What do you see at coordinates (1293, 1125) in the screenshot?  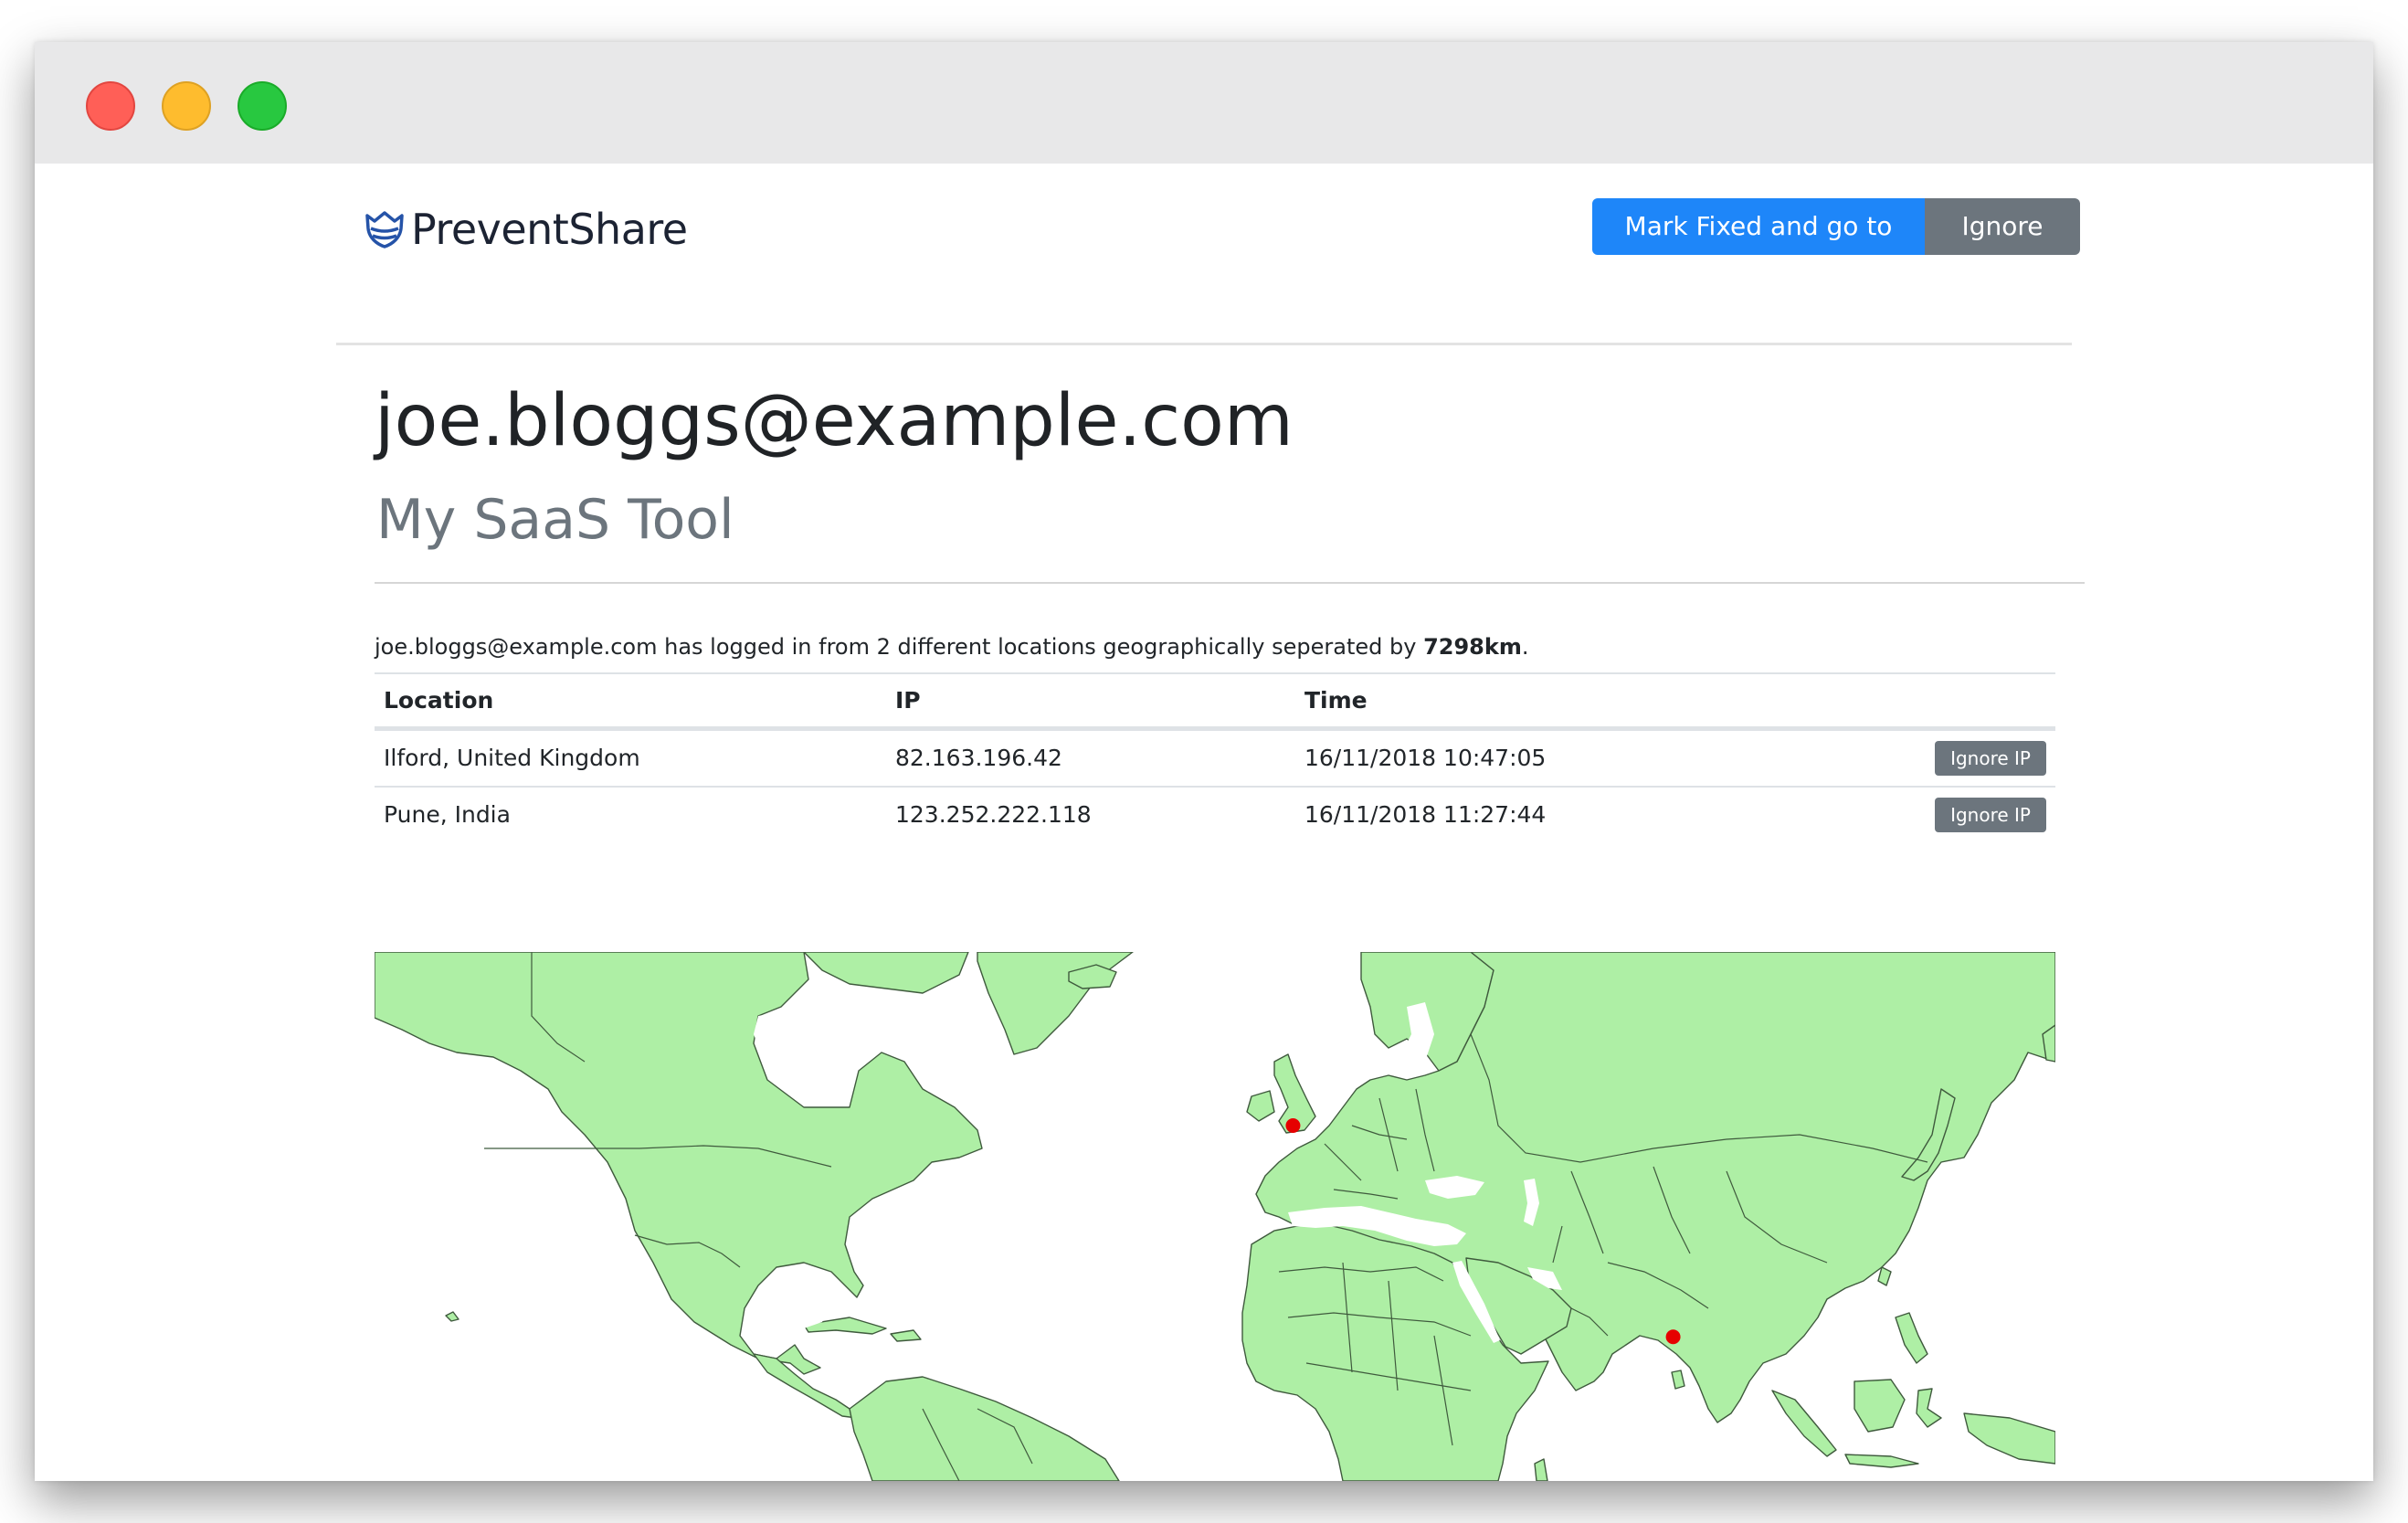 I see `location-marker-ilford` at bounding box center [1293, 1125].